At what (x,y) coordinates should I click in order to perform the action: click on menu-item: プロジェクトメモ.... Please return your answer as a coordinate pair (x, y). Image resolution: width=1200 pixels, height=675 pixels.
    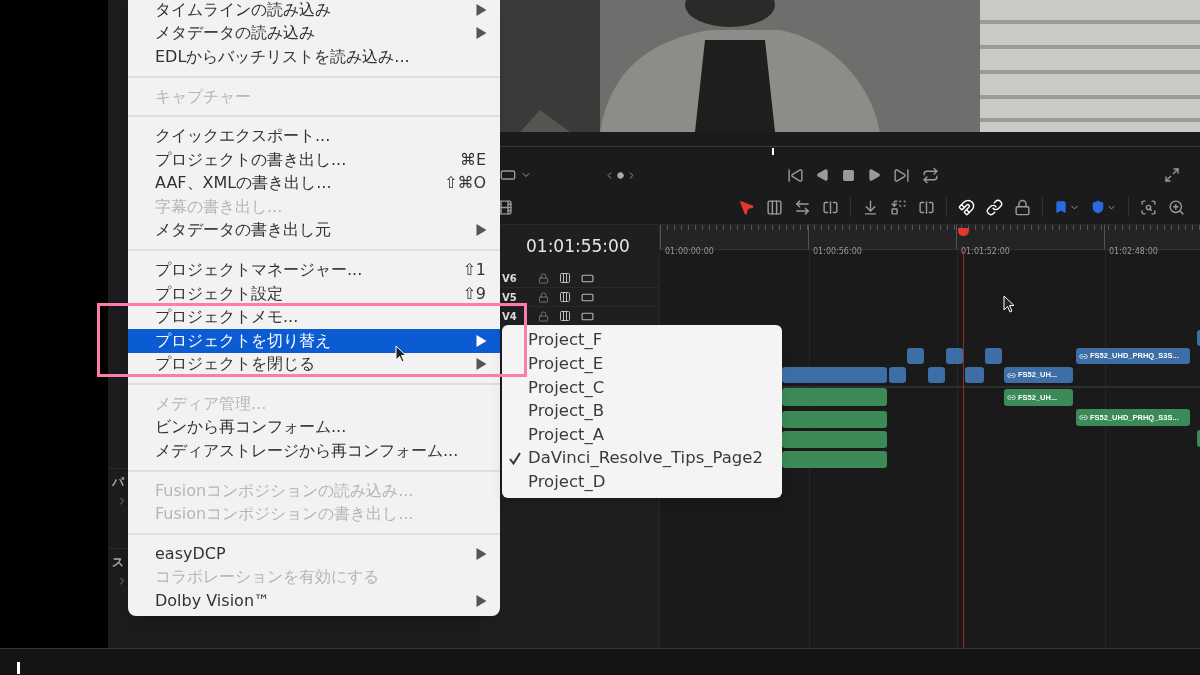
    Looking at the image, I should click on (314, 317).